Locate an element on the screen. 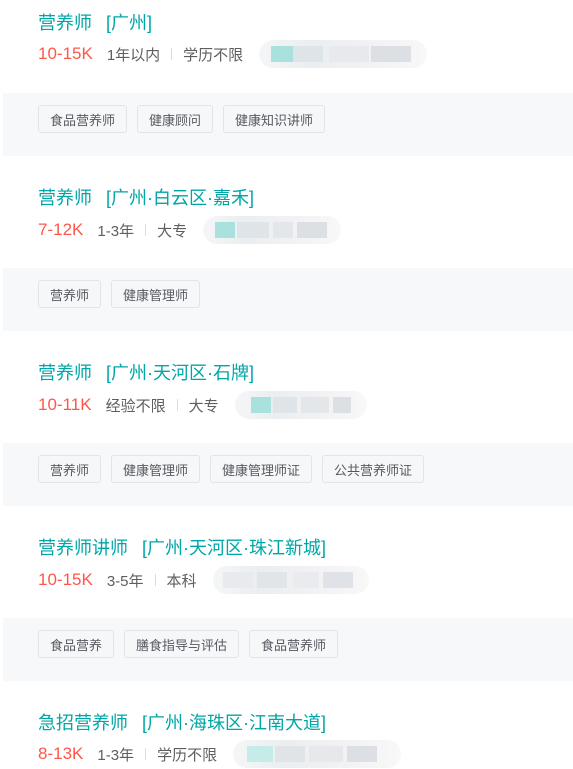 Image resolution: width=573 pixels, height=769 pixels. job-tag: 食品营养 is located at coordinates (76, 644).